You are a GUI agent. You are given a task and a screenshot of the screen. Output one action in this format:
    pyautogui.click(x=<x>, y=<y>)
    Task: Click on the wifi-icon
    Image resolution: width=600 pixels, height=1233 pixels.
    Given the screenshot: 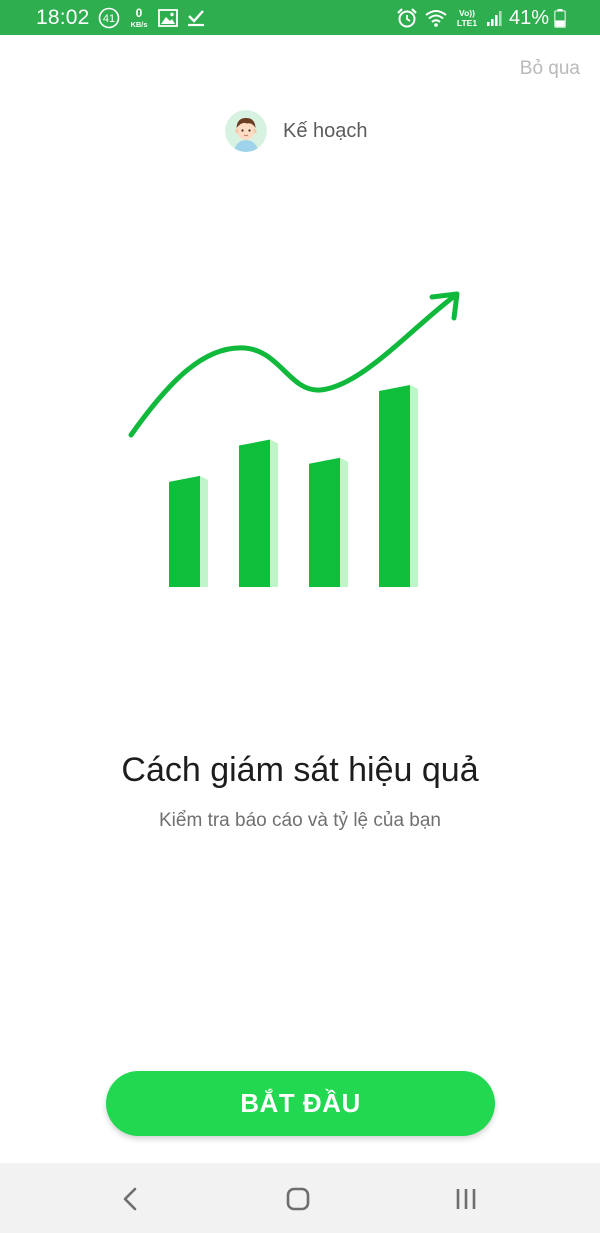 What is the action you would take?
    pyautogui.click(x=436, y=18)
    